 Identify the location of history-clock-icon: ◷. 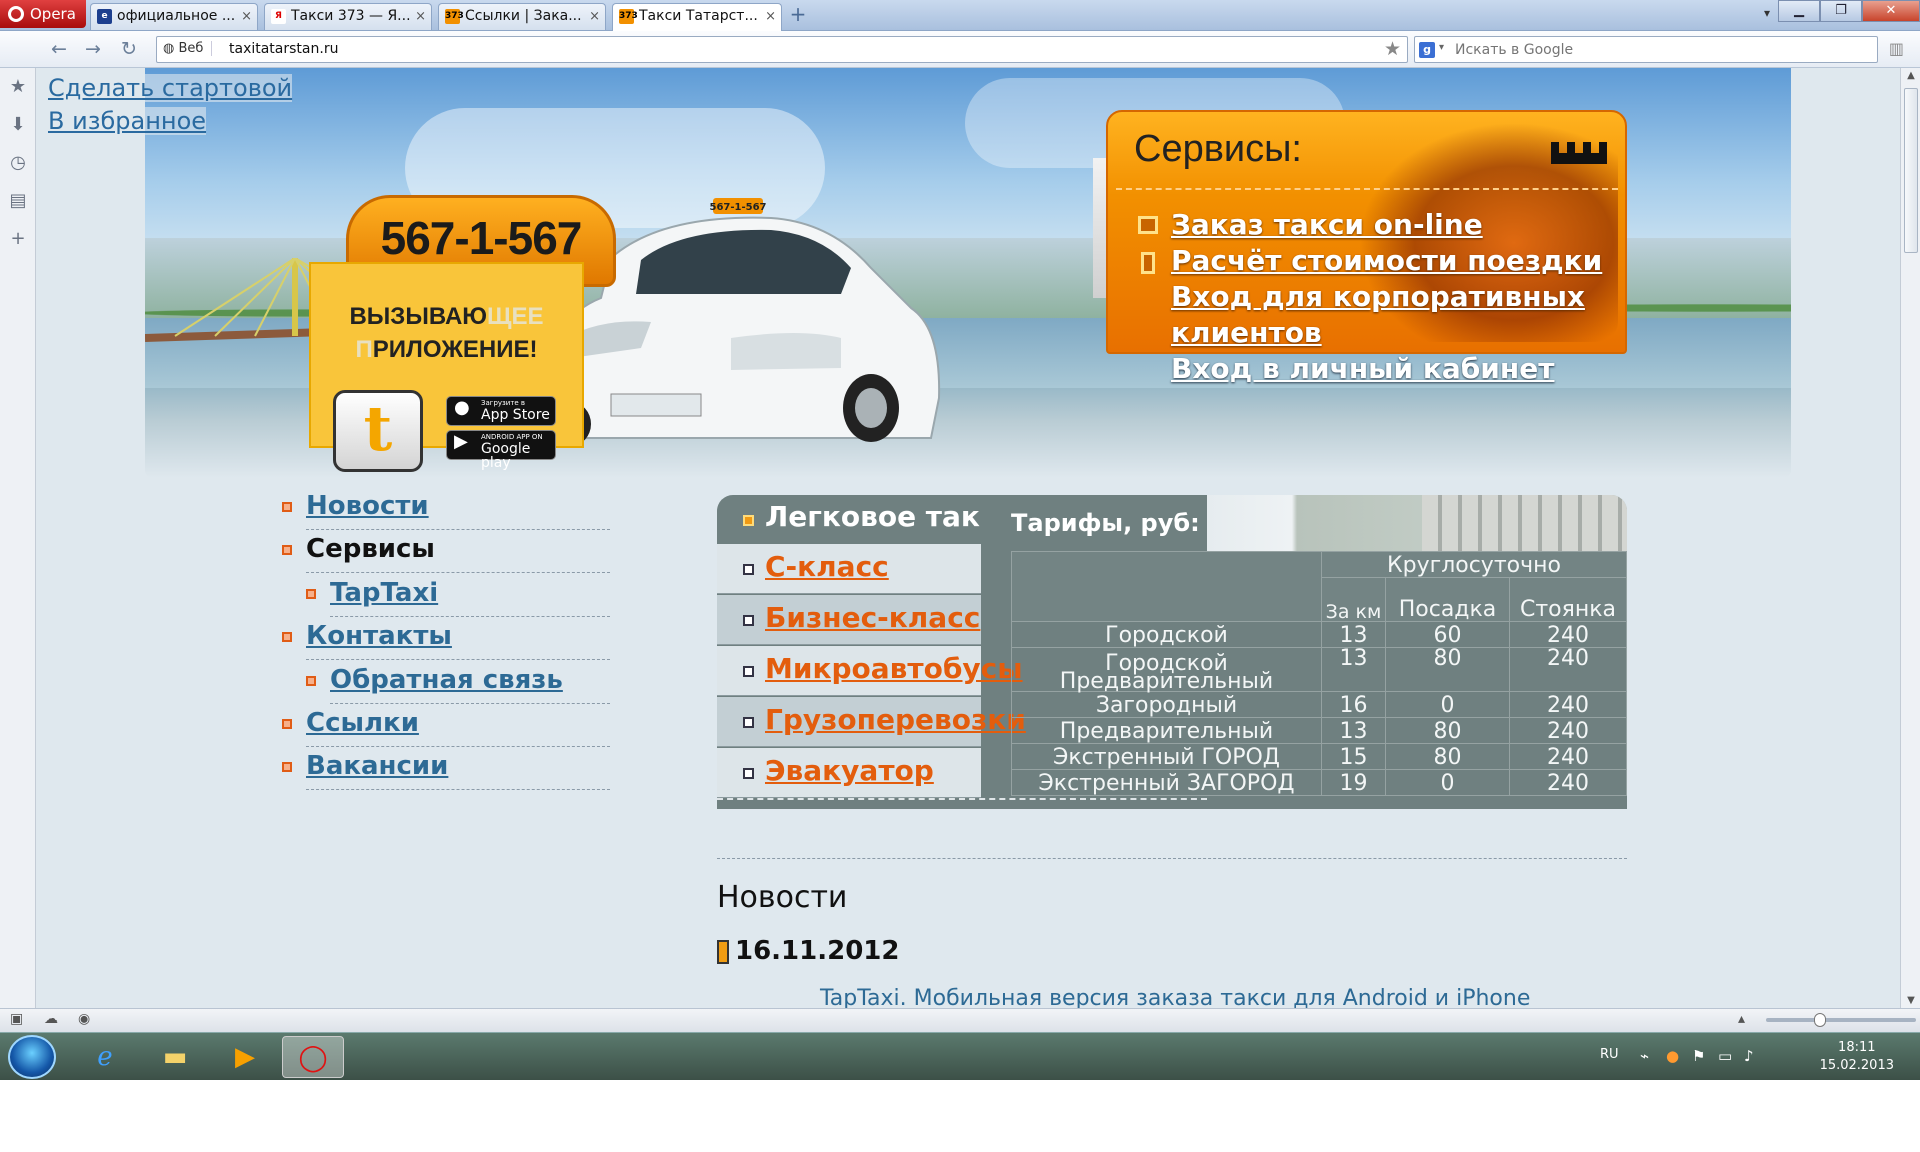
(18, 163).